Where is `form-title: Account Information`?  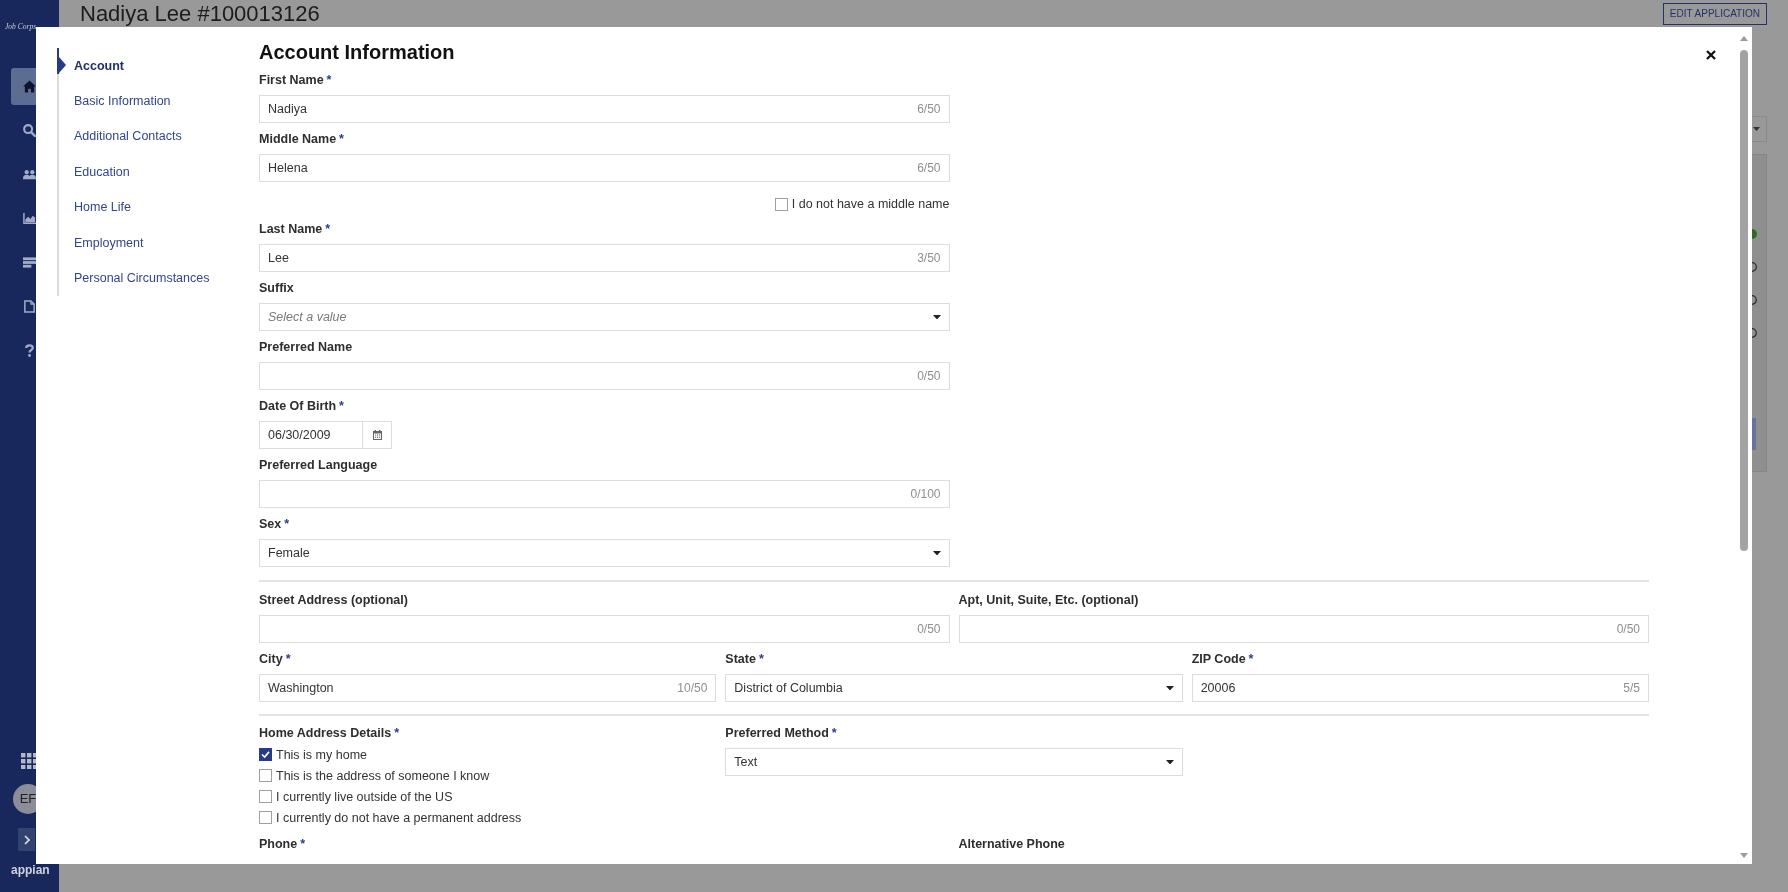 form-title: Account Information is located at coordinates (357, 52).